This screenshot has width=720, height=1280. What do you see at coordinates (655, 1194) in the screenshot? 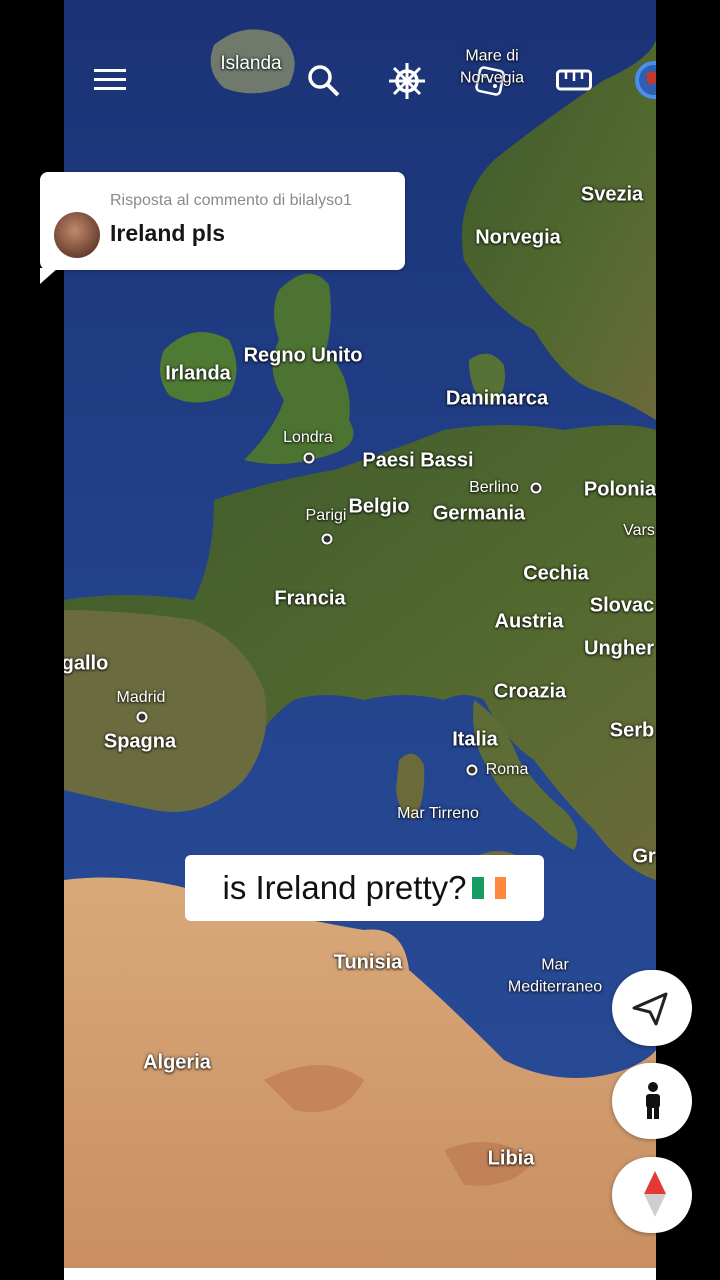
I see `compass-icon` at bounding box center [655, 1194].